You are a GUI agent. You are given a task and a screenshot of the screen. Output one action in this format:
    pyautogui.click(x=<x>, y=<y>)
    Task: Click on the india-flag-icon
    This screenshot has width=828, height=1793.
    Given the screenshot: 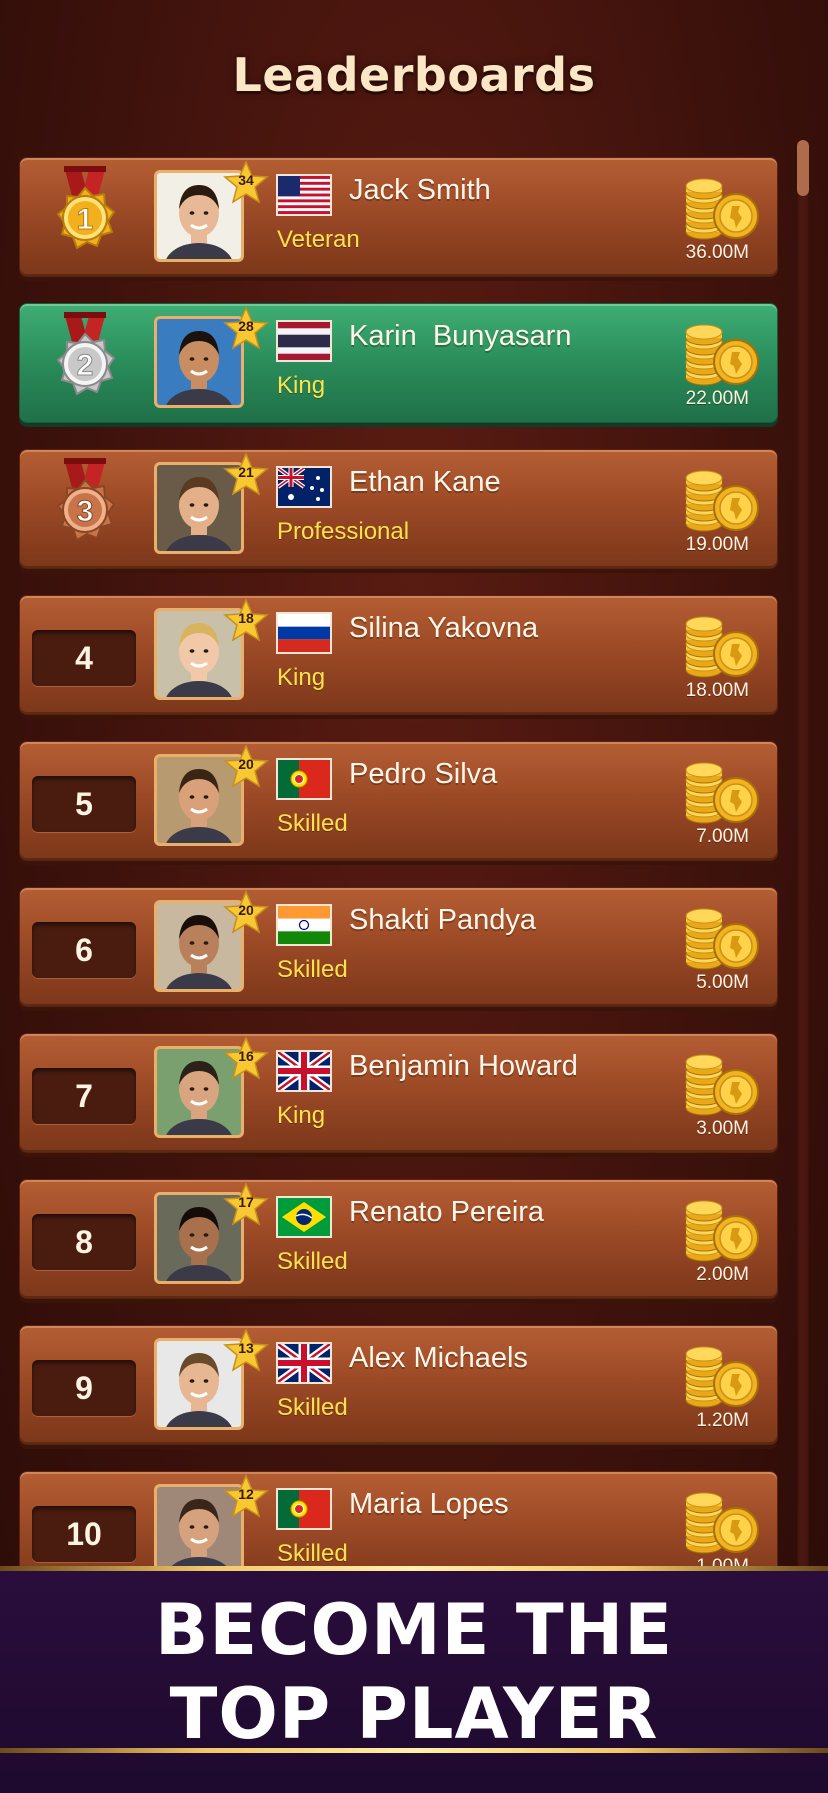 What is the action you would take?
    pyautogui.click(x=304, y=925)
    